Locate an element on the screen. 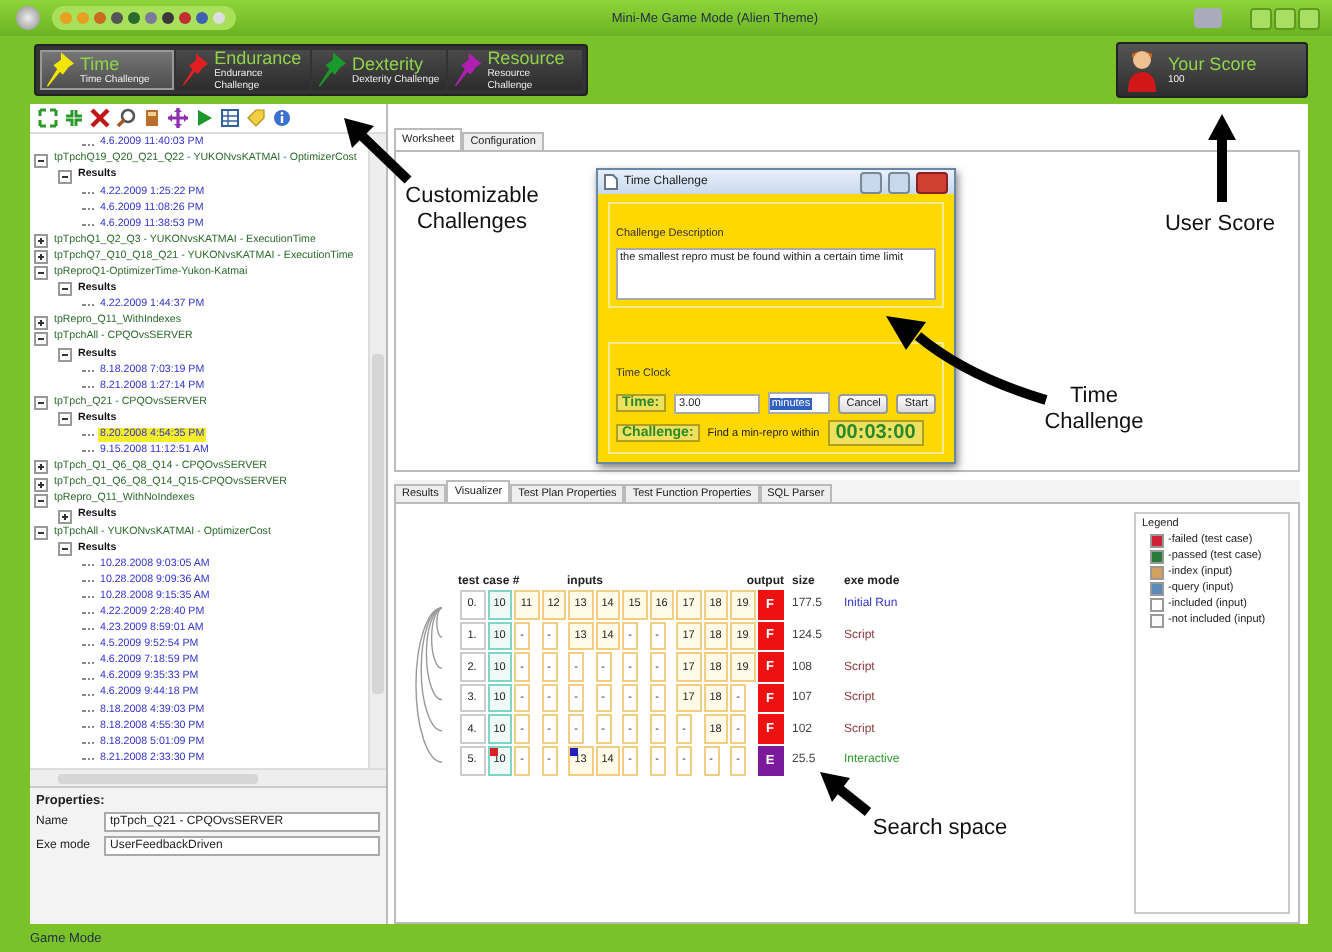 Image resolution: width=1332 pixels, height=952 pixels. maximize-button is located at coordinates (899, 182).